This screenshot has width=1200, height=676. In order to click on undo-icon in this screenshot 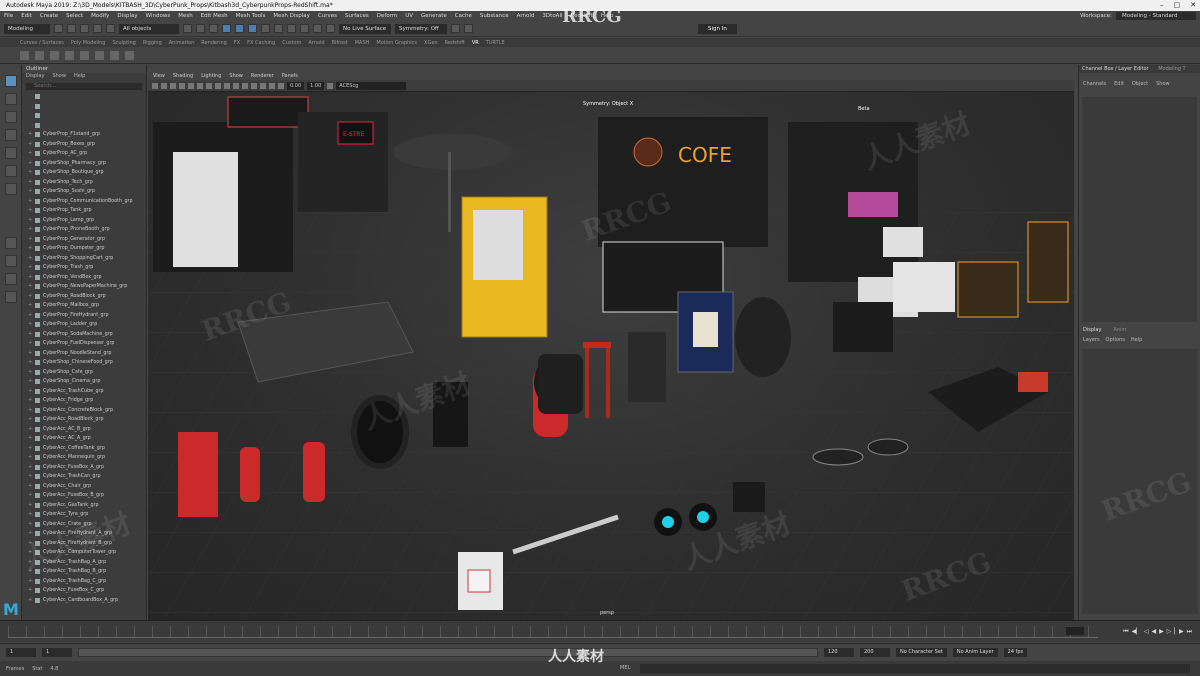, I will do `click(97, 28)`.